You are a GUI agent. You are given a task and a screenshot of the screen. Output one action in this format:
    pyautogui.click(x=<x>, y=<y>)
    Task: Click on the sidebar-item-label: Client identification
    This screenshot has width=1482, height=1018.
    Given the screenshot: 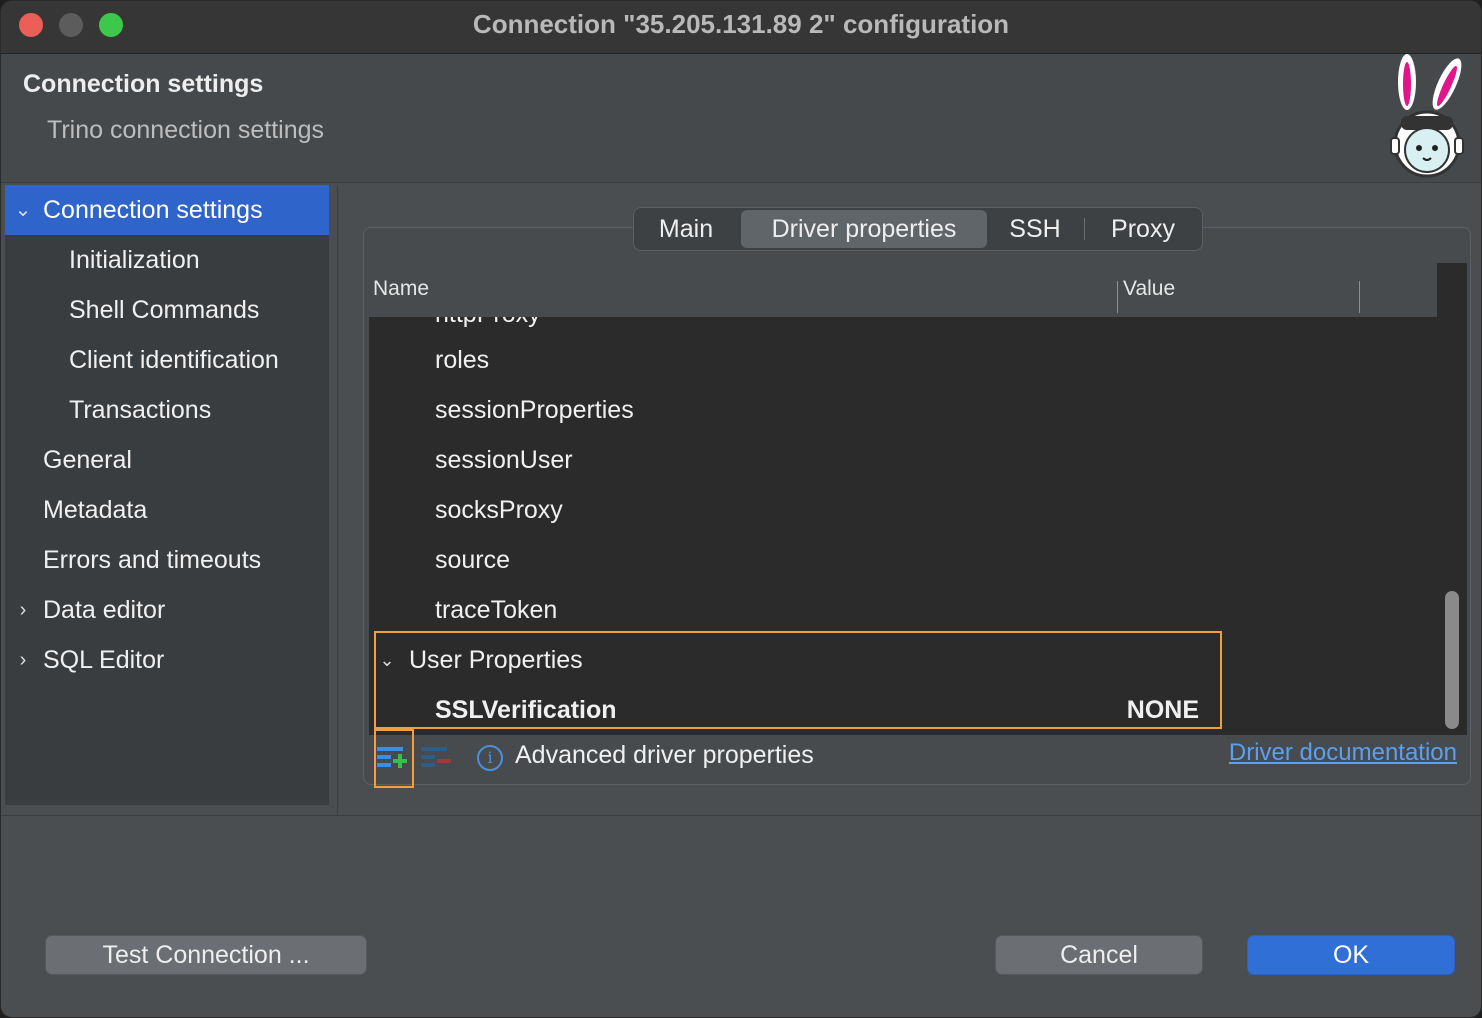 What is the action you would take?
    pyautogui.click(x=174, y=360)
    